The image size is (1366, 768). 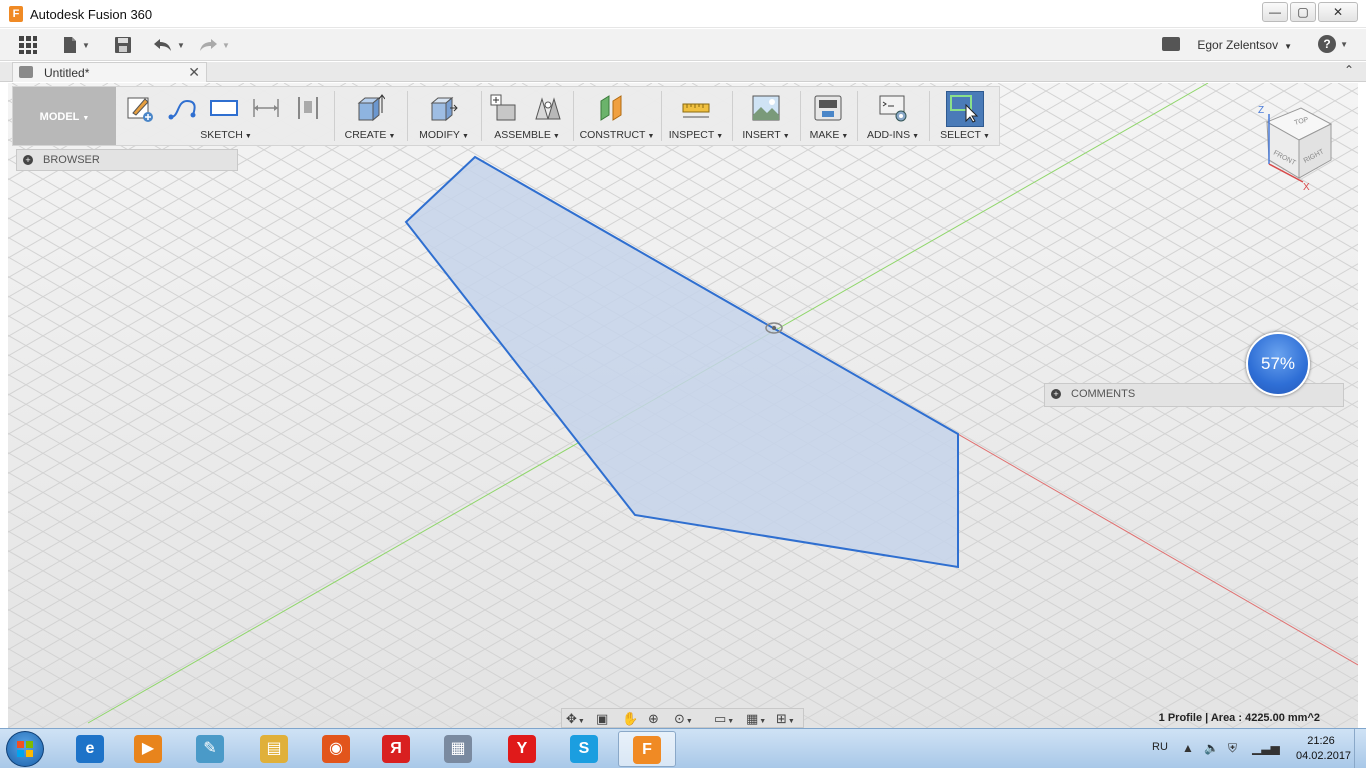 I want to click on modify-menu: MODIFY ▼, so click(x=444, y=135).